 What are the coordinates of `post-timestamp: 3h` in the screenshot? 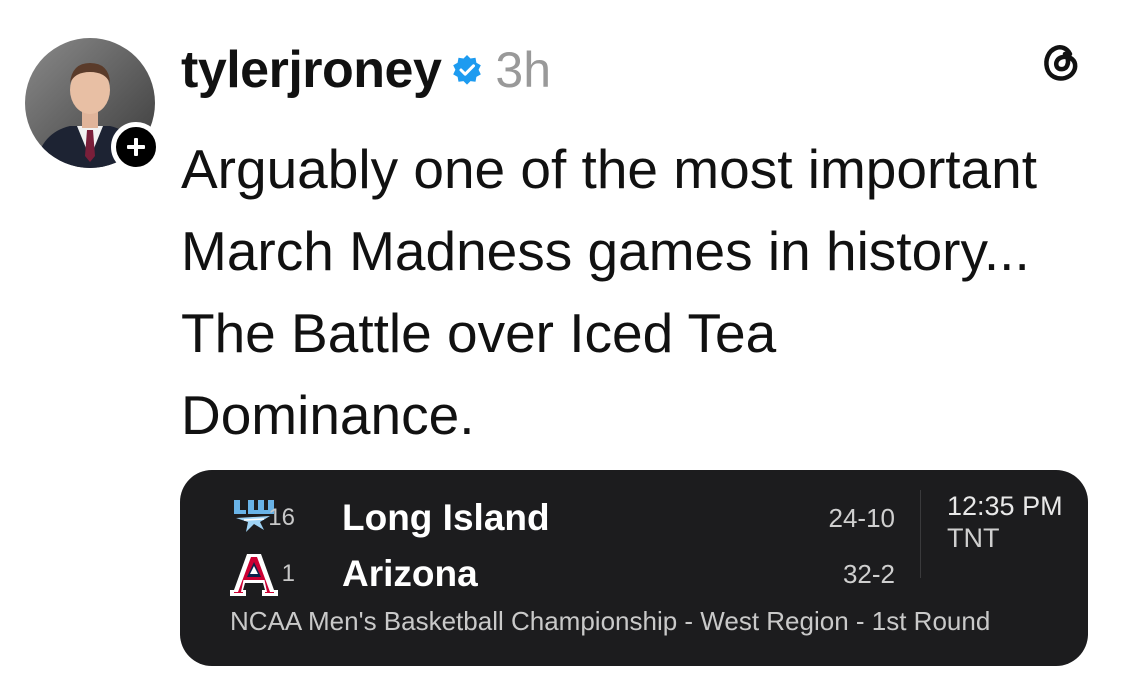 It's located at (523, 70).